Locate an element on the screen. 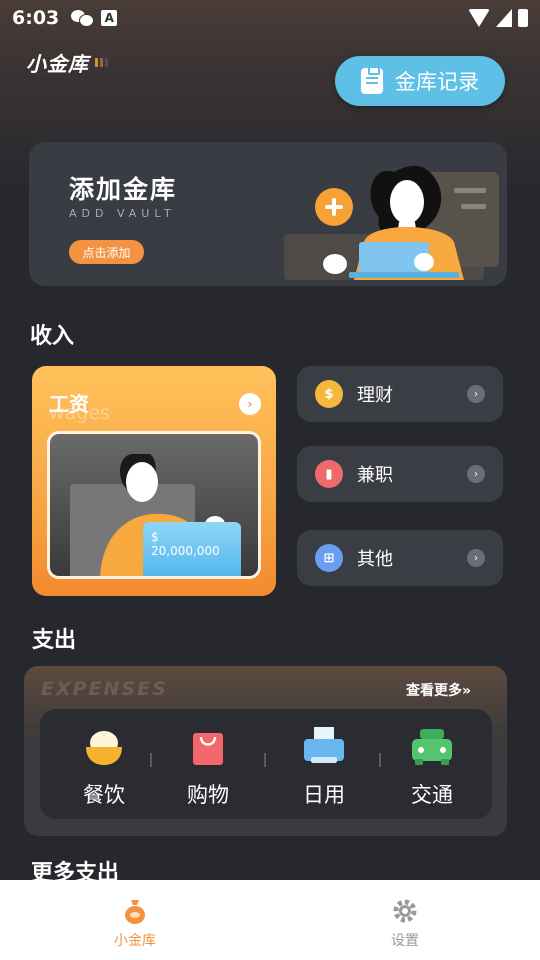 The height and width of the screenshot is (960, 540). printer-icon is located at coordinates (324, 745).